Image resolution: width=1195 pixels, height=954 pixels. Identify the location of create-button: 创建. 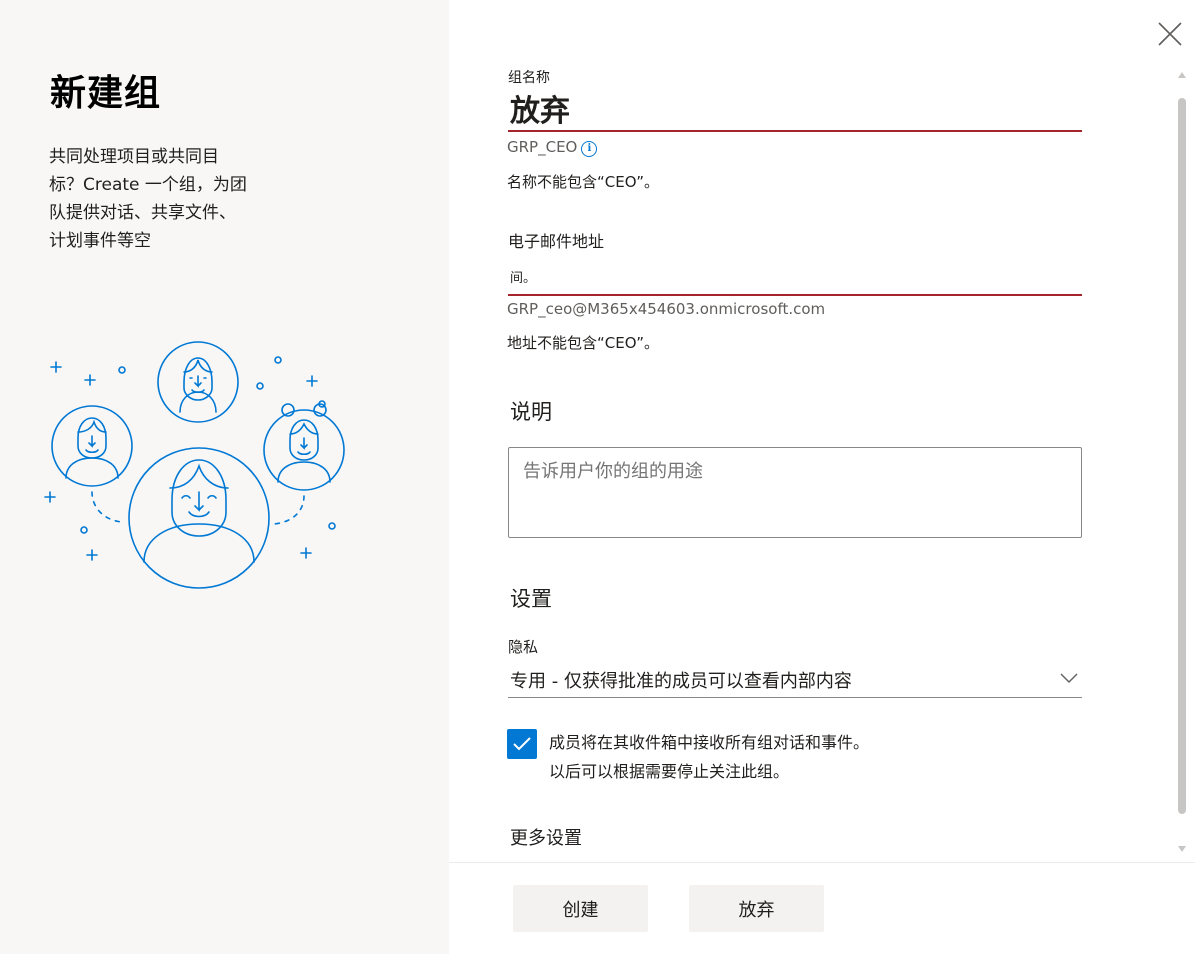
(580, 908).